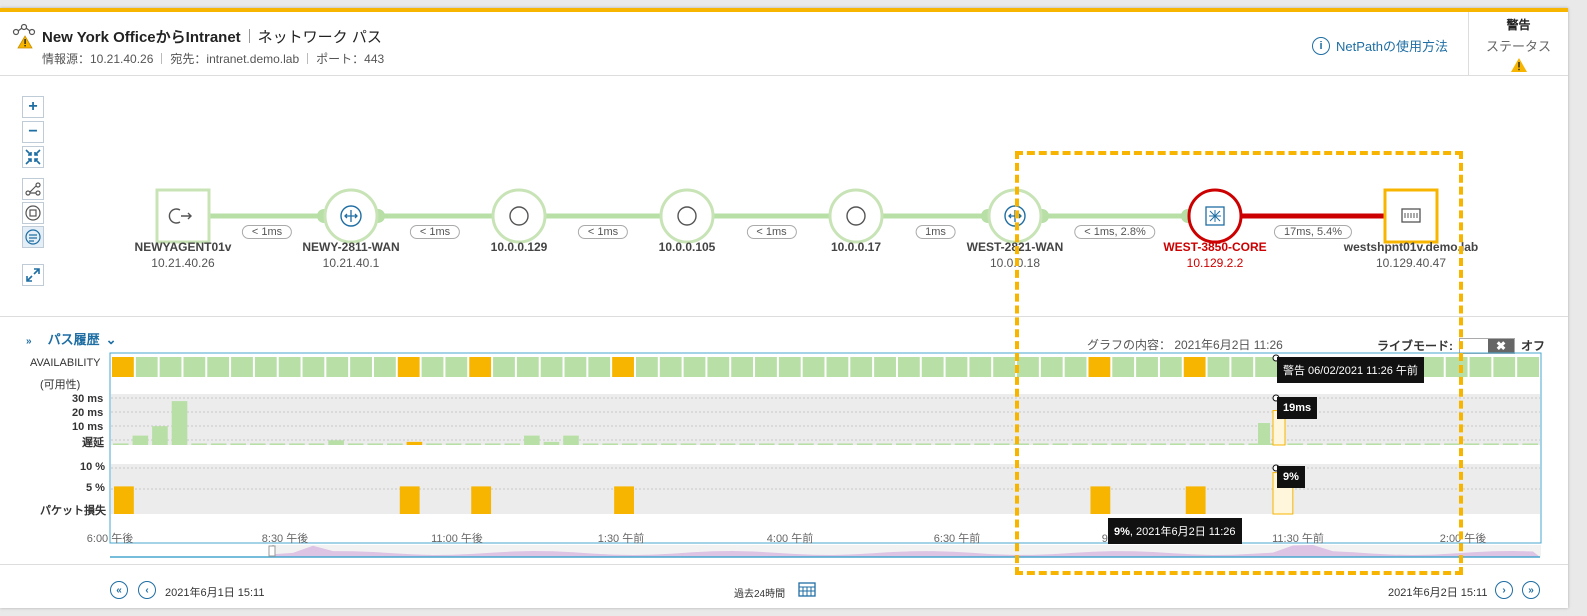 The height and width of the screenshot is (616, 1587). I want to click on first-page-button: «, so click(119, 590).